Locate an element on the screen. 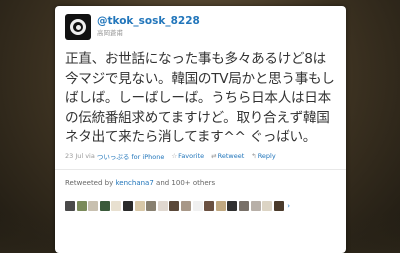 This screenshot has height=253, width=400. retweeted-by-prefix: Retweeted by is located at coordinates (89, 182).